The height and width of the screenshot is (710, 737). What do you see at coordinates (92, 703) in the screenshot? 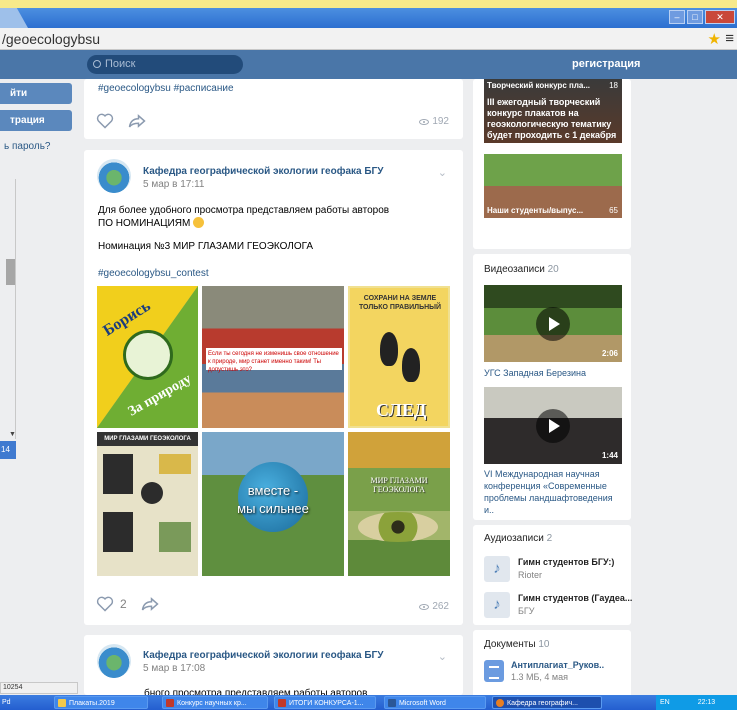
I see `taskbar-label: Плакаты.2019` at bounding box center [92, 703].